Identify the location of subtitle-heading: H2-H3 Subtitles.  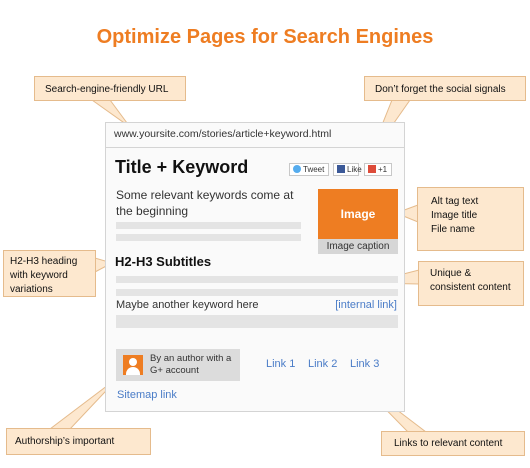
(163, 261).